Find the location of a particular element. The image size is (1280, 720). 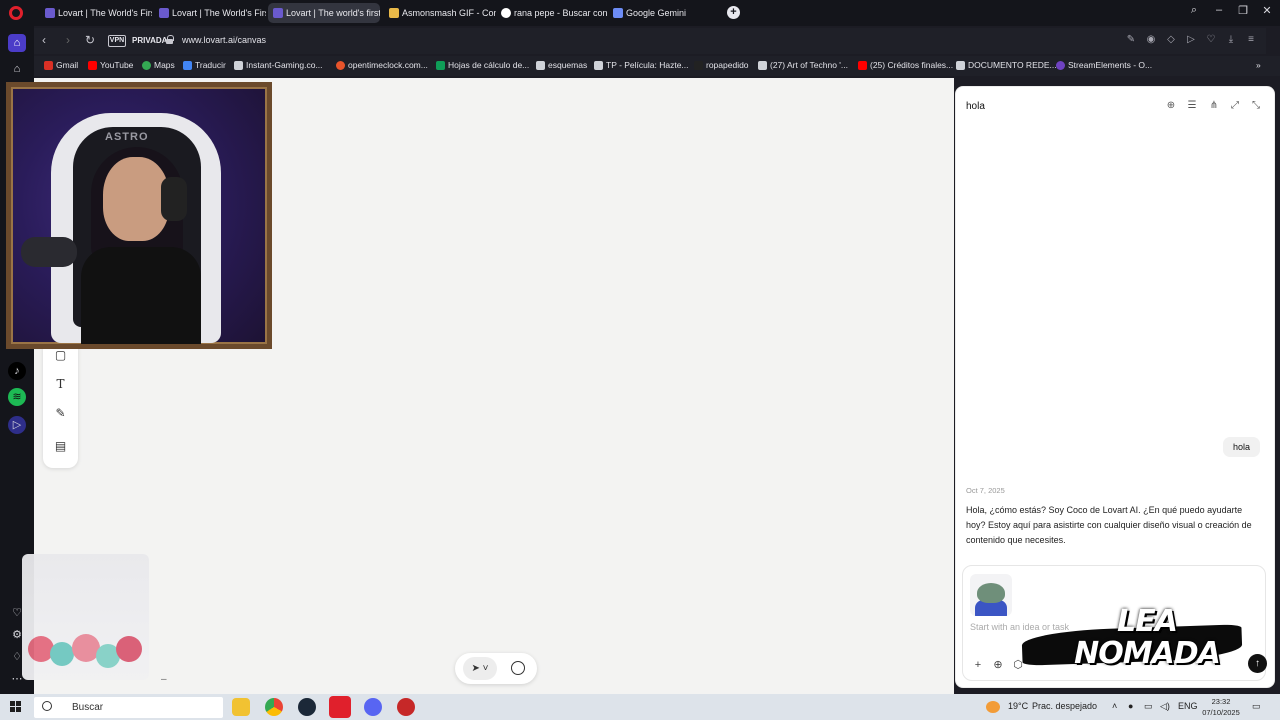

spotify-icon: ≋ is located at coordinates (17, 397).